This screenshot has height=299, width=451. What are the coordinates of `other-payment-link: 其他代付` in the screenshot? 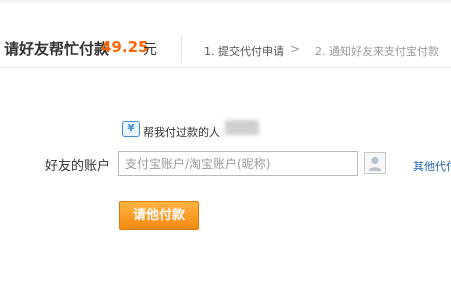 It's located at (432, 166).